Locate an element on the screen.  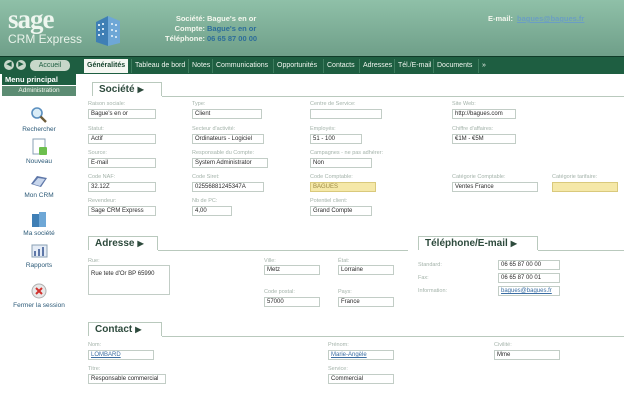
section-adresse-title: Adresse is located at coordinates (115, 243).